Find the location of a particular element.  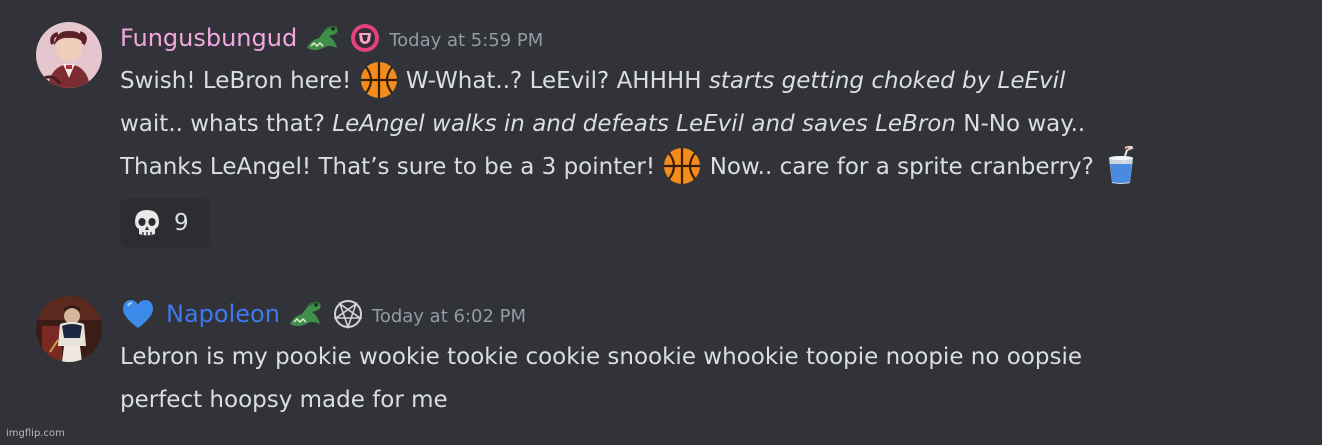

message-line-2: perfect hoopsy made for me is located at coordinates (284, 400).